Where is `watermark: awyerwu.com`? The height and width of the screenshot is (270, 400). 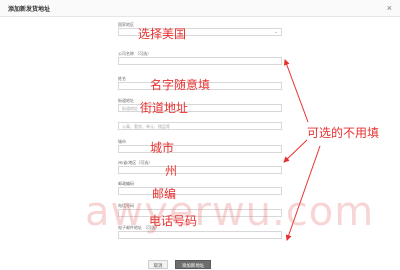 watermark: awyerwu.com is located at coordinates (230, 212).